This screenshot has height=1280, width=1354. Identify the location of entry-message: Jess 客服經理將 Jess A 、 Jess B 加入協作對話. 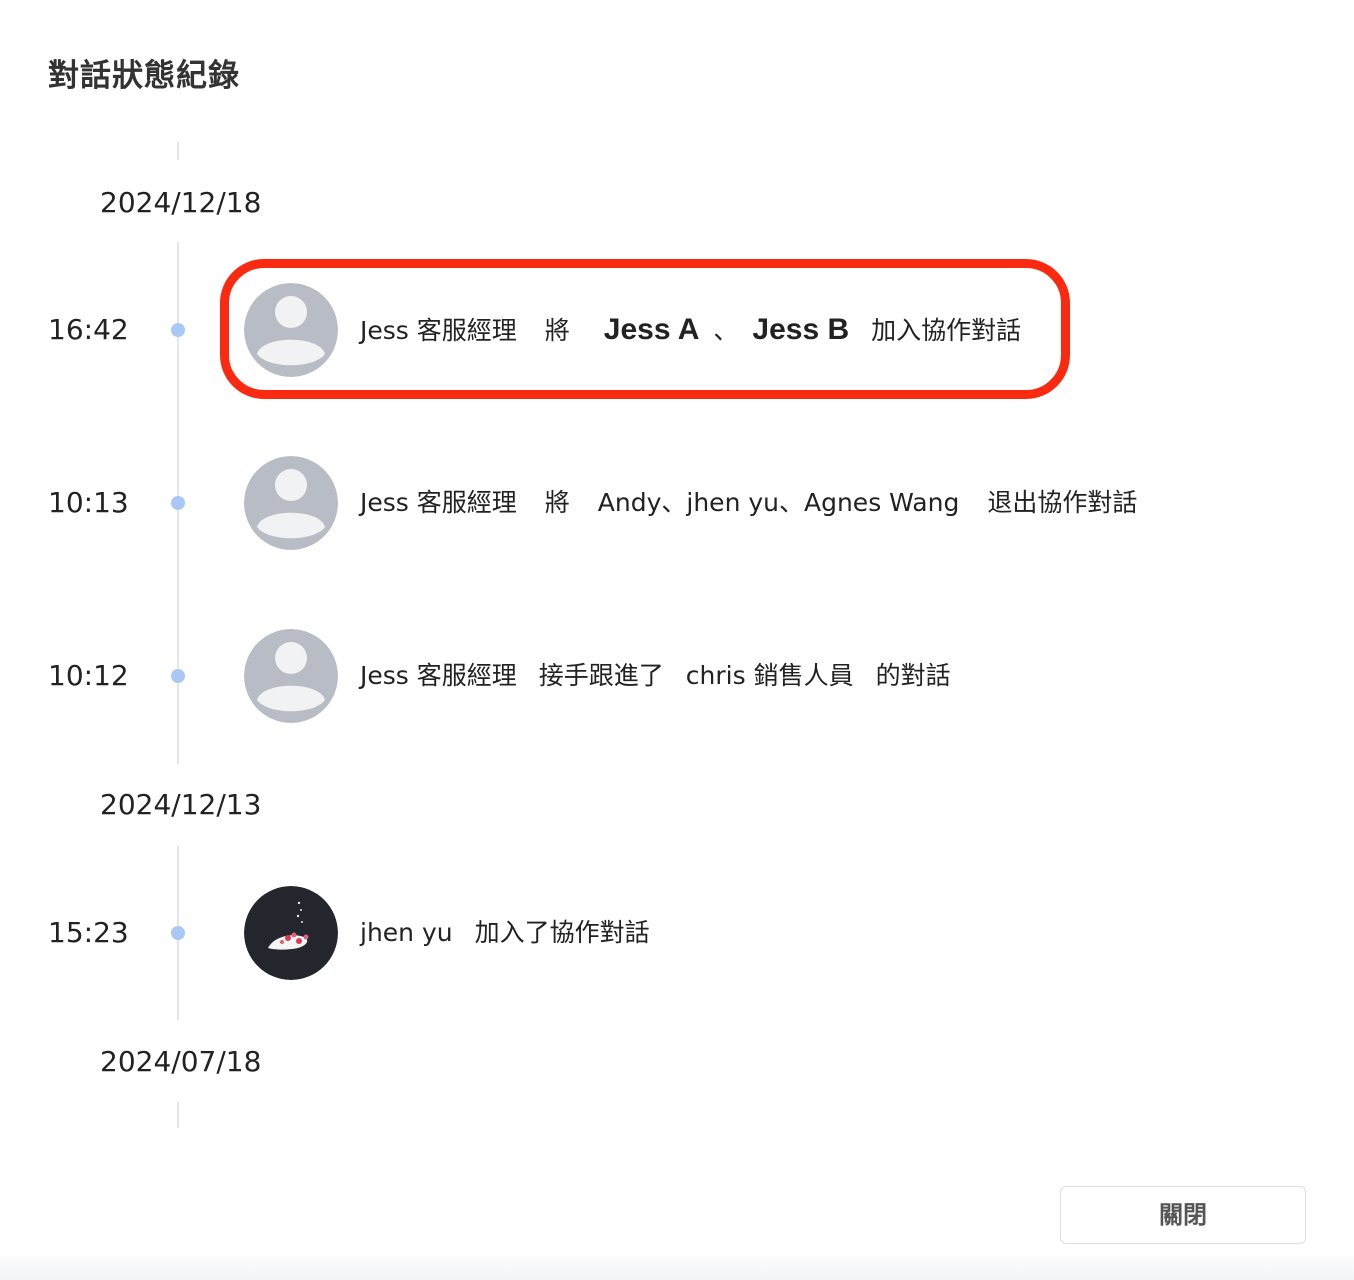
(690, 330).